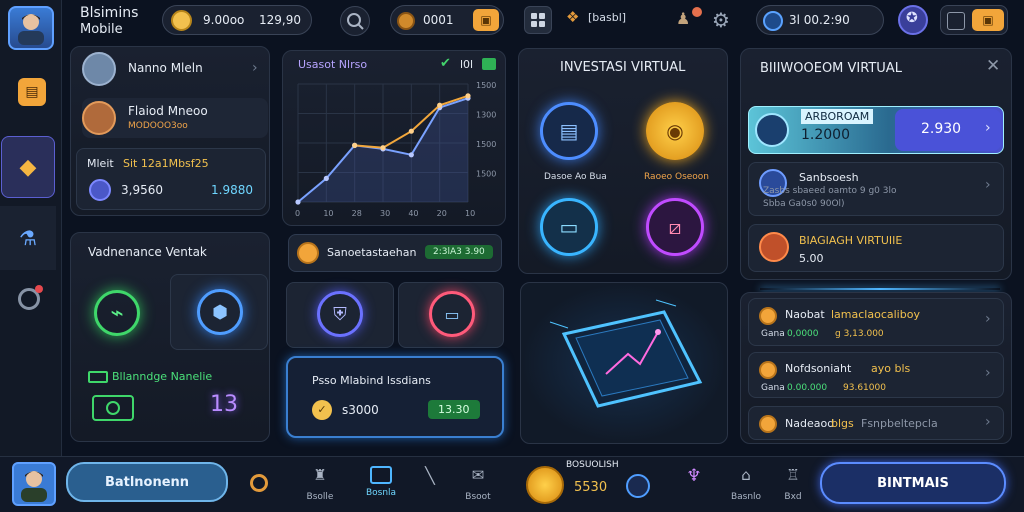 This screenshot has width=1024, height=512. What do you see at coordinates (322, 410) in the screenshot?
I see `check-coin-icon: ✓` at bounding box center [322, 410].